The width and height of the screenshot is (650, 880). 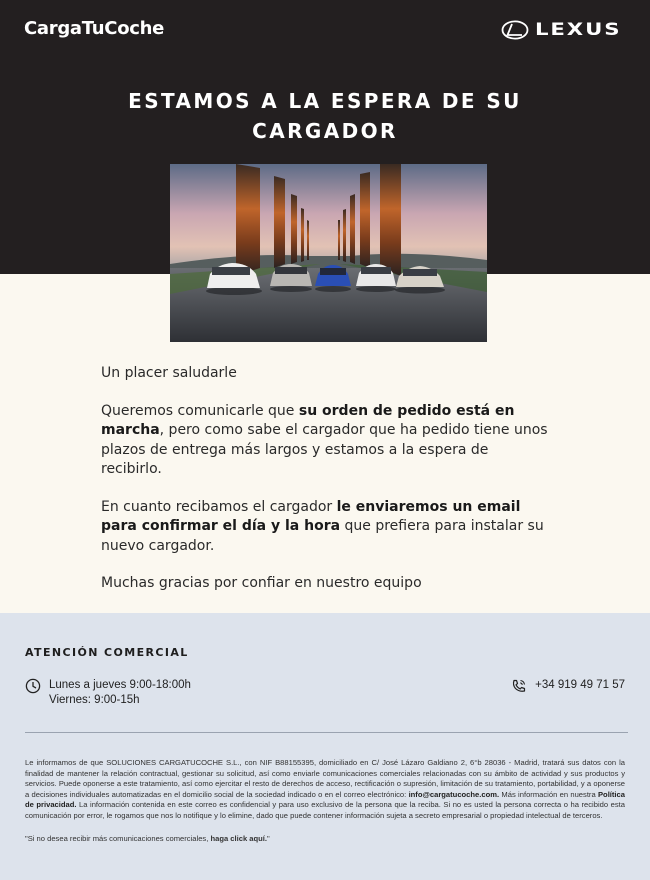 I want to click on order-text-a: Queremos comunicarle que, so click(x=200, y=410).